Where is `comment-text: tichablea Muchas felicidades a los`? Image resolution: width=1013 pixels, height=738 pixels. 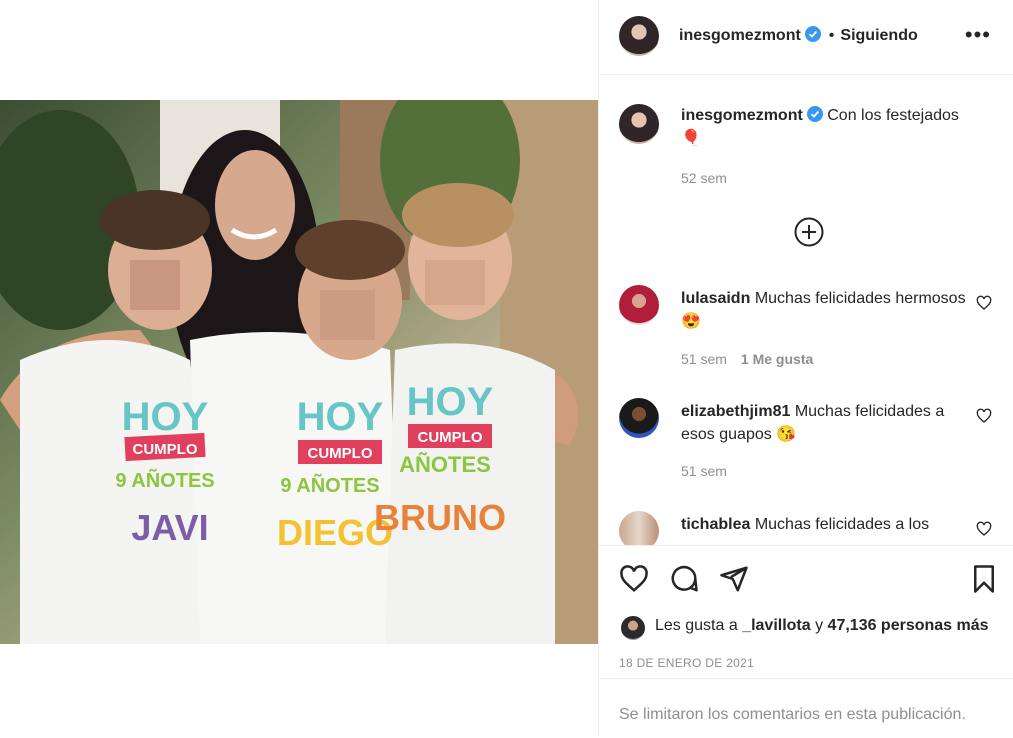
comment-text: tichablea Muchas felicidades a los is located at coordinates (831, 524).